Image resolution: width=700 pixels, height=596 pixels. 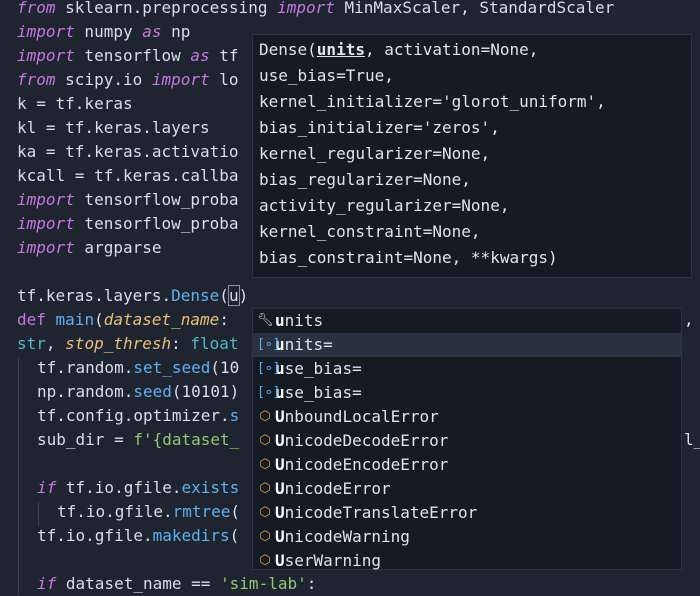 I want to click on signature-line: use_bias=True,, so click(x=326, y=75).